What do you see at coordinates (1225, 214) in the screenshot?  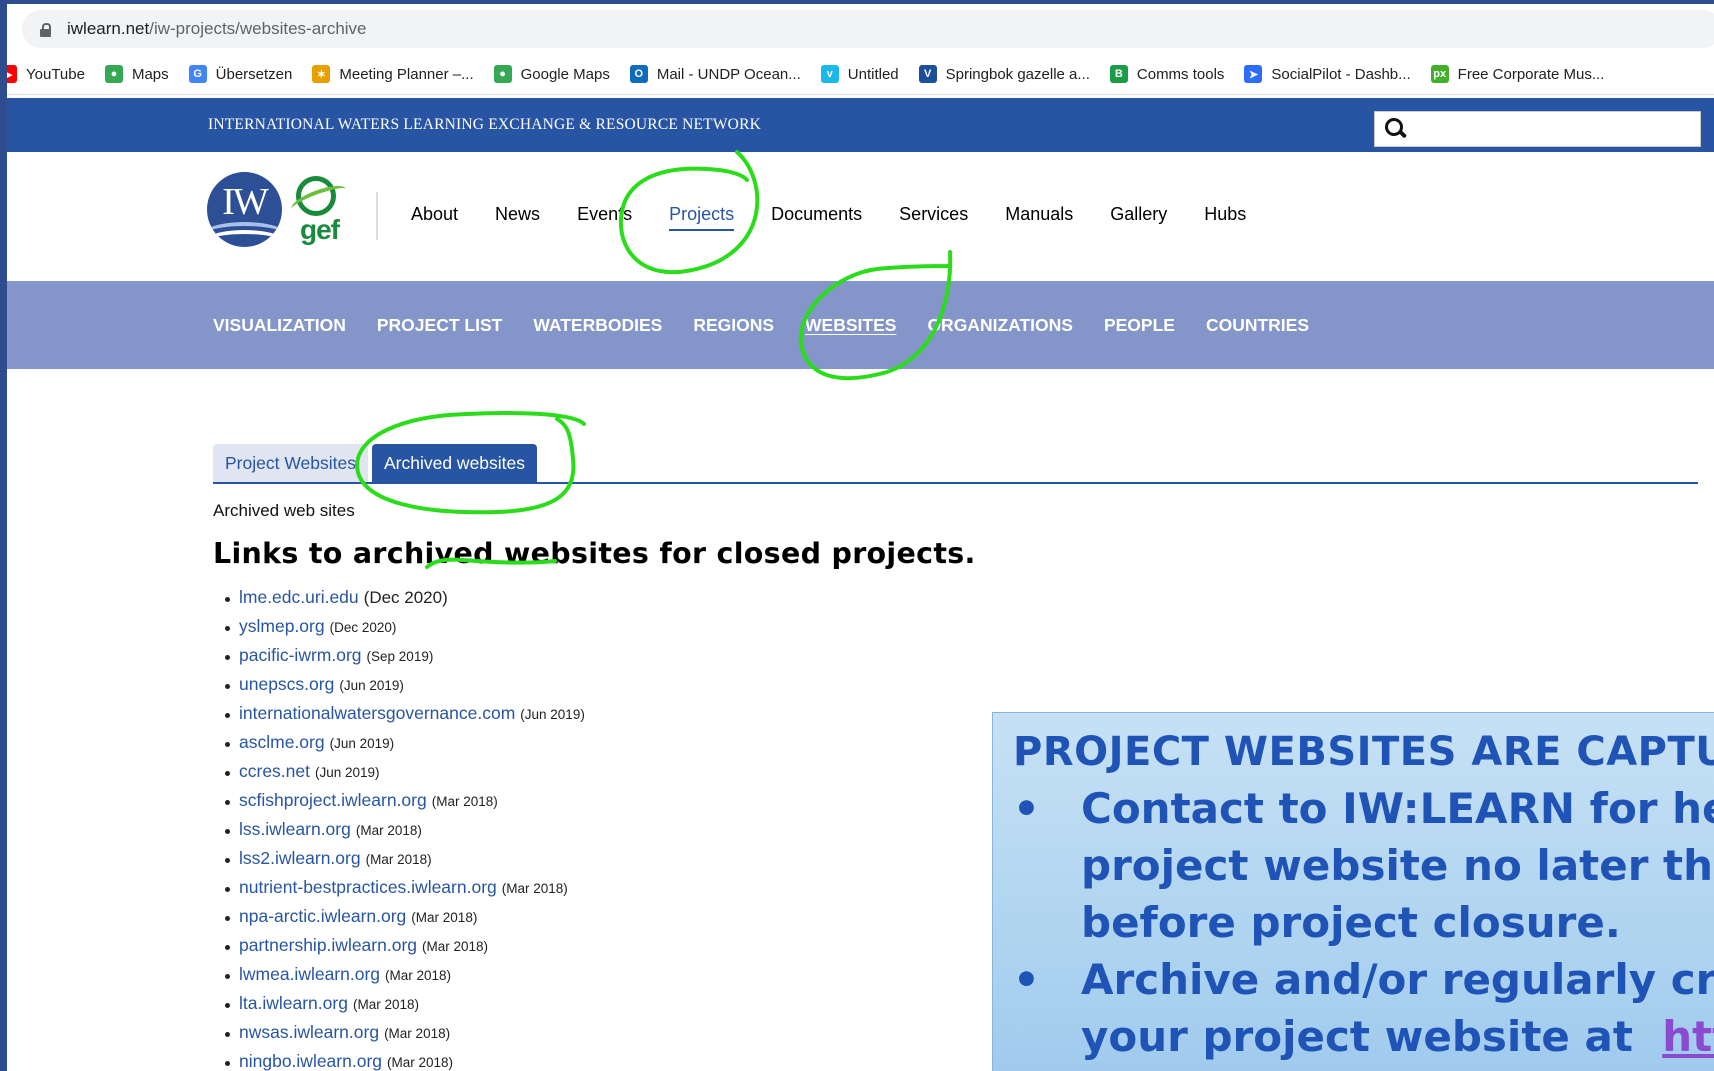 I see `nav-hubs: Hubs` at bounding box center [1225, 214].